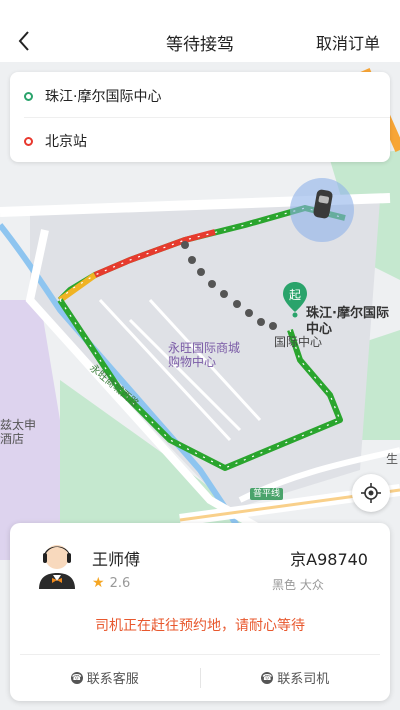  I want to click on driver-rating: ★ 2.6, so click(111, 583).